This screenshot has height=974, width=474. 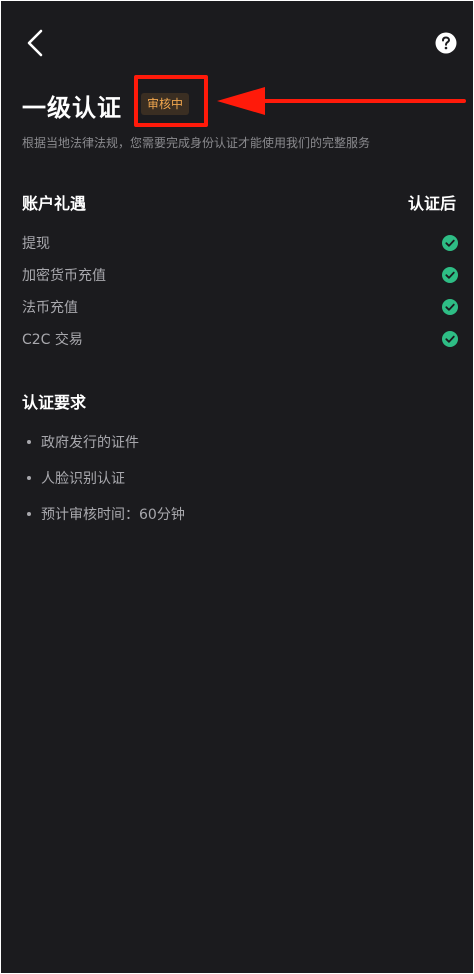 I want to click on question-circle-icon, so click(x=446, y=43).